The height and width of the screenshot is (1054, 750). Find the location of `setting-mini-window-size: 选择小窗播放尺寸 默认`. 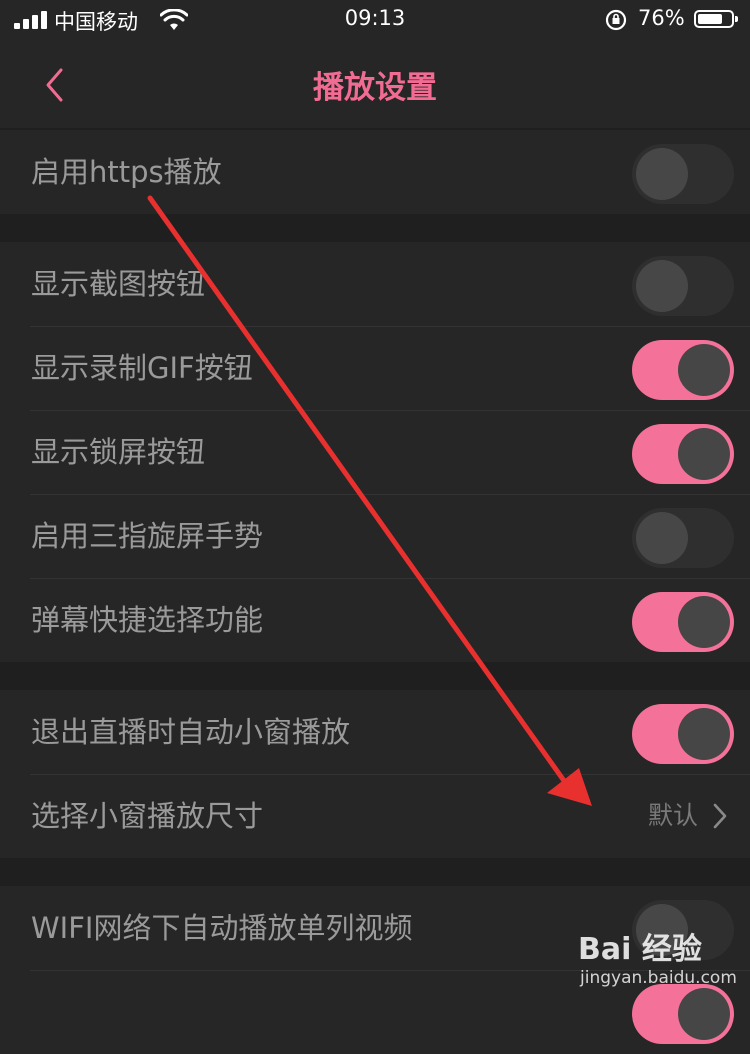

setting-mini-window-size: 选择小窗播放尺寸 默认 is located at coordinates (375, 816).